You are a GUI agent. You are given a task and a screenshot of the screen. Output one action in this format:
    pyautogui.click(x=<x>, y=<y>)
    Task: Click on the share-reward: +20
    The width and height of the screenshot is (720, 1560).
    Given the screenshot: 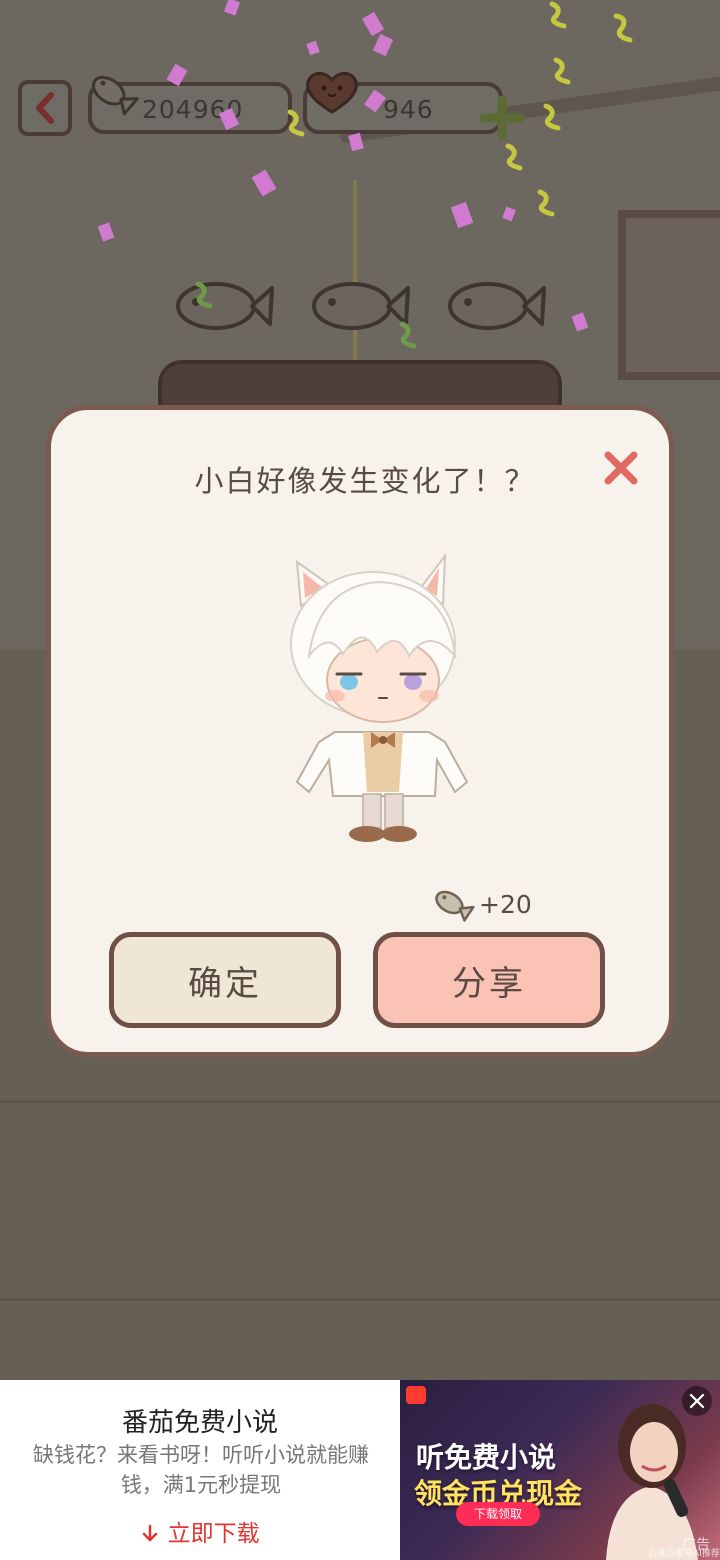 What is the action you would take?
    pyautogui.click(x=480, y=904)
    